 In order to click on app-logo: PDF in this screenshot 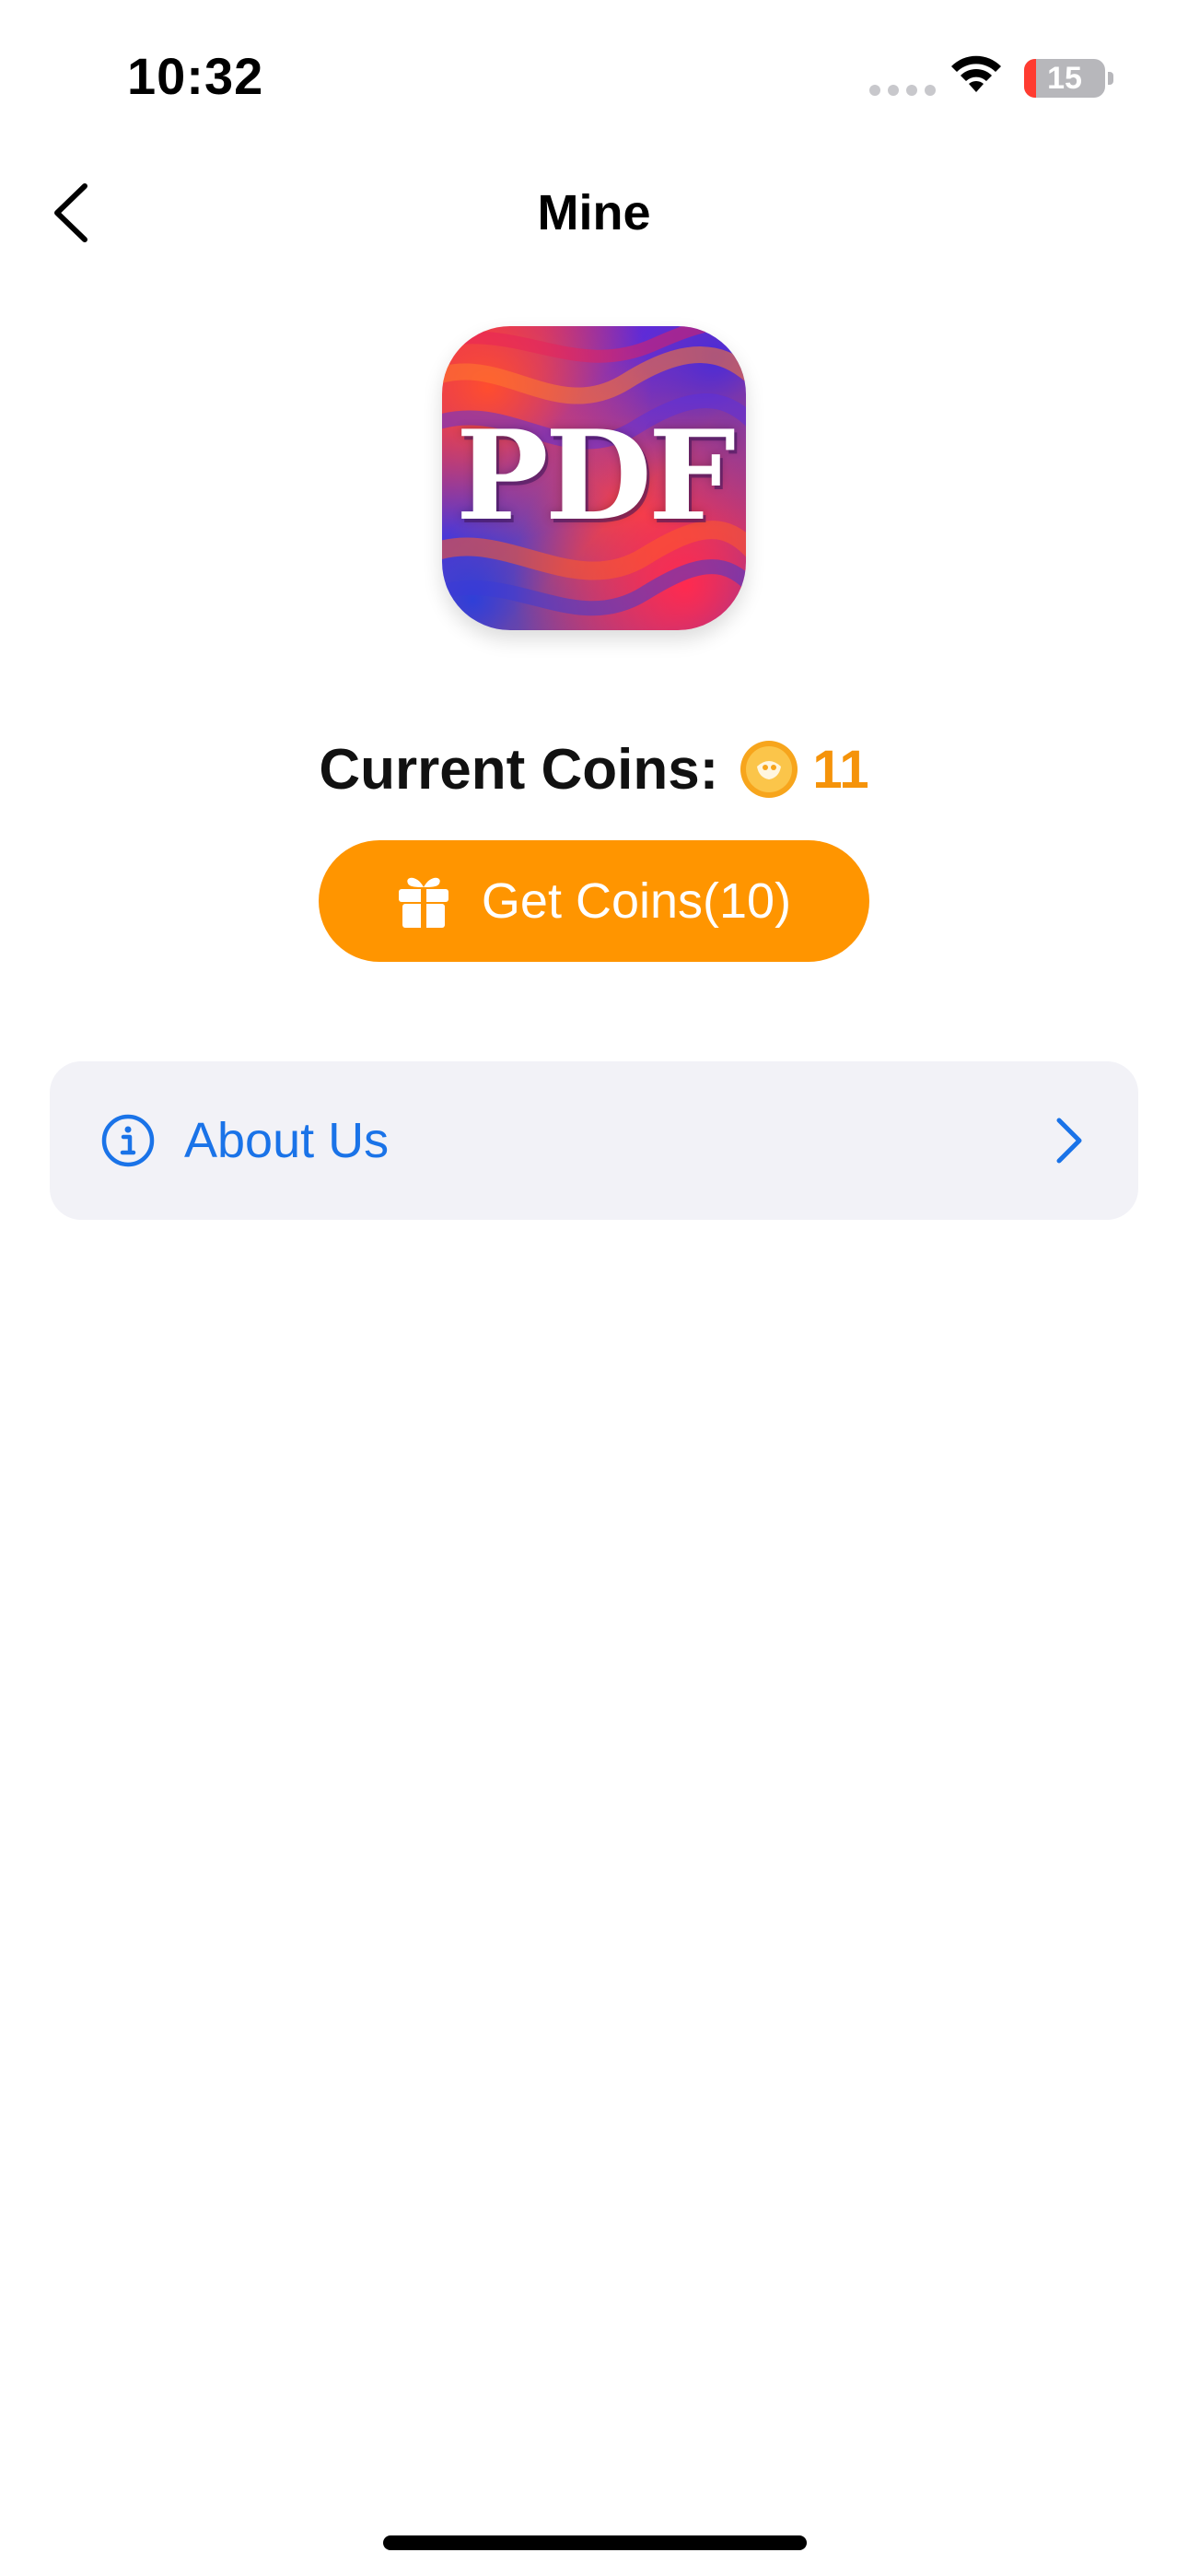, I will do `click(594, 478)`.